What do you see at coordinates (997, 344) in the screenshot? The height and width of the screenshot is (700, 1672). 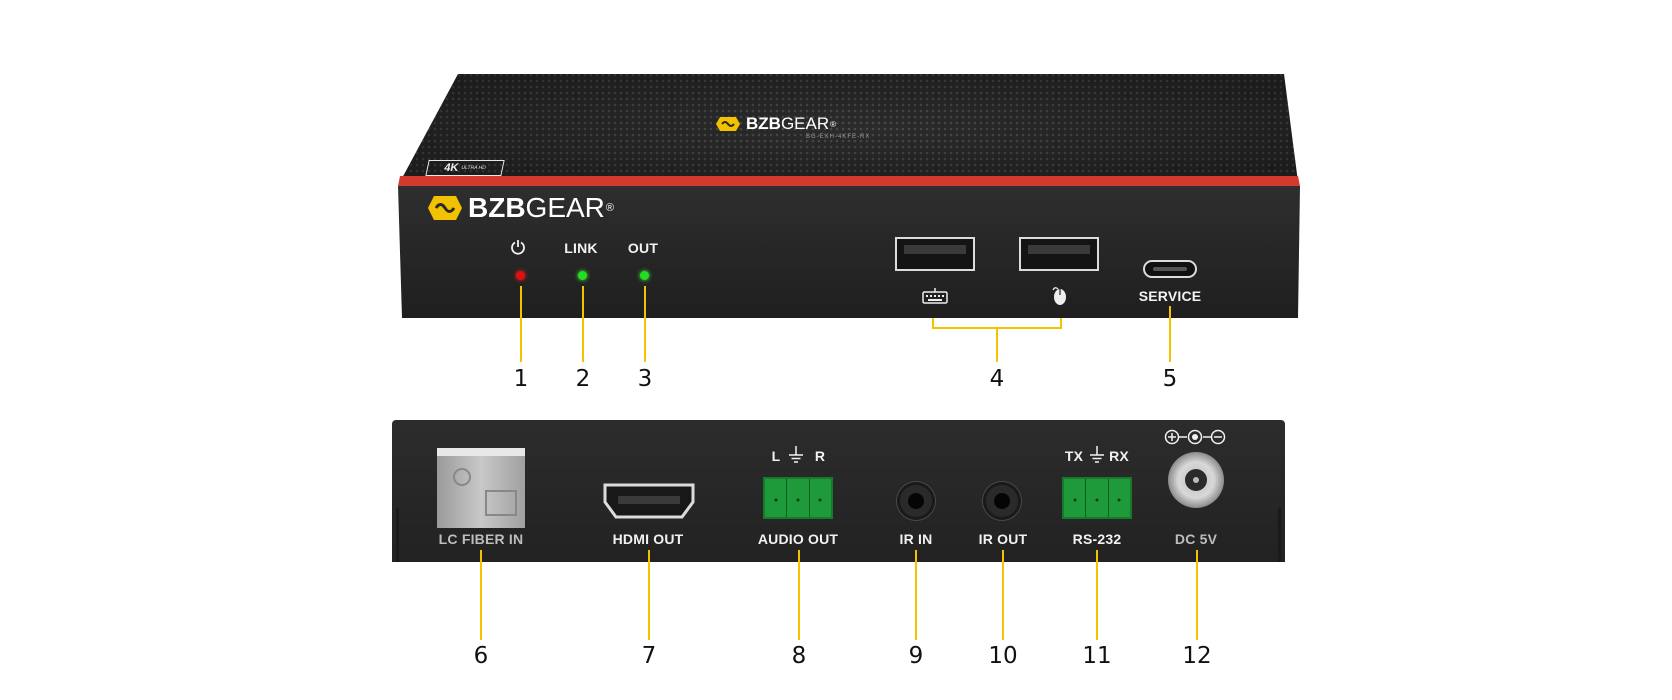 I see `callout-line-4c` at bounding box center [997, 344].